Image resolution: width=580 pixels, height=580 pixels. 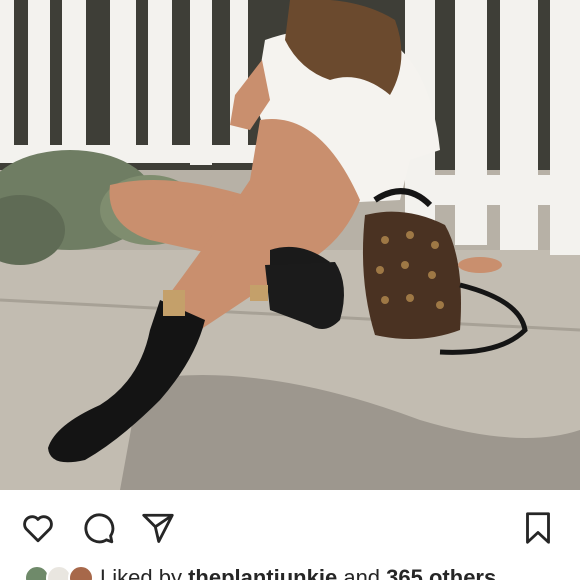 What do you see at coordinates (441, 572) in the screenshot?
I see `likes-count-link: 365 others` at bounding box center [441, 572].